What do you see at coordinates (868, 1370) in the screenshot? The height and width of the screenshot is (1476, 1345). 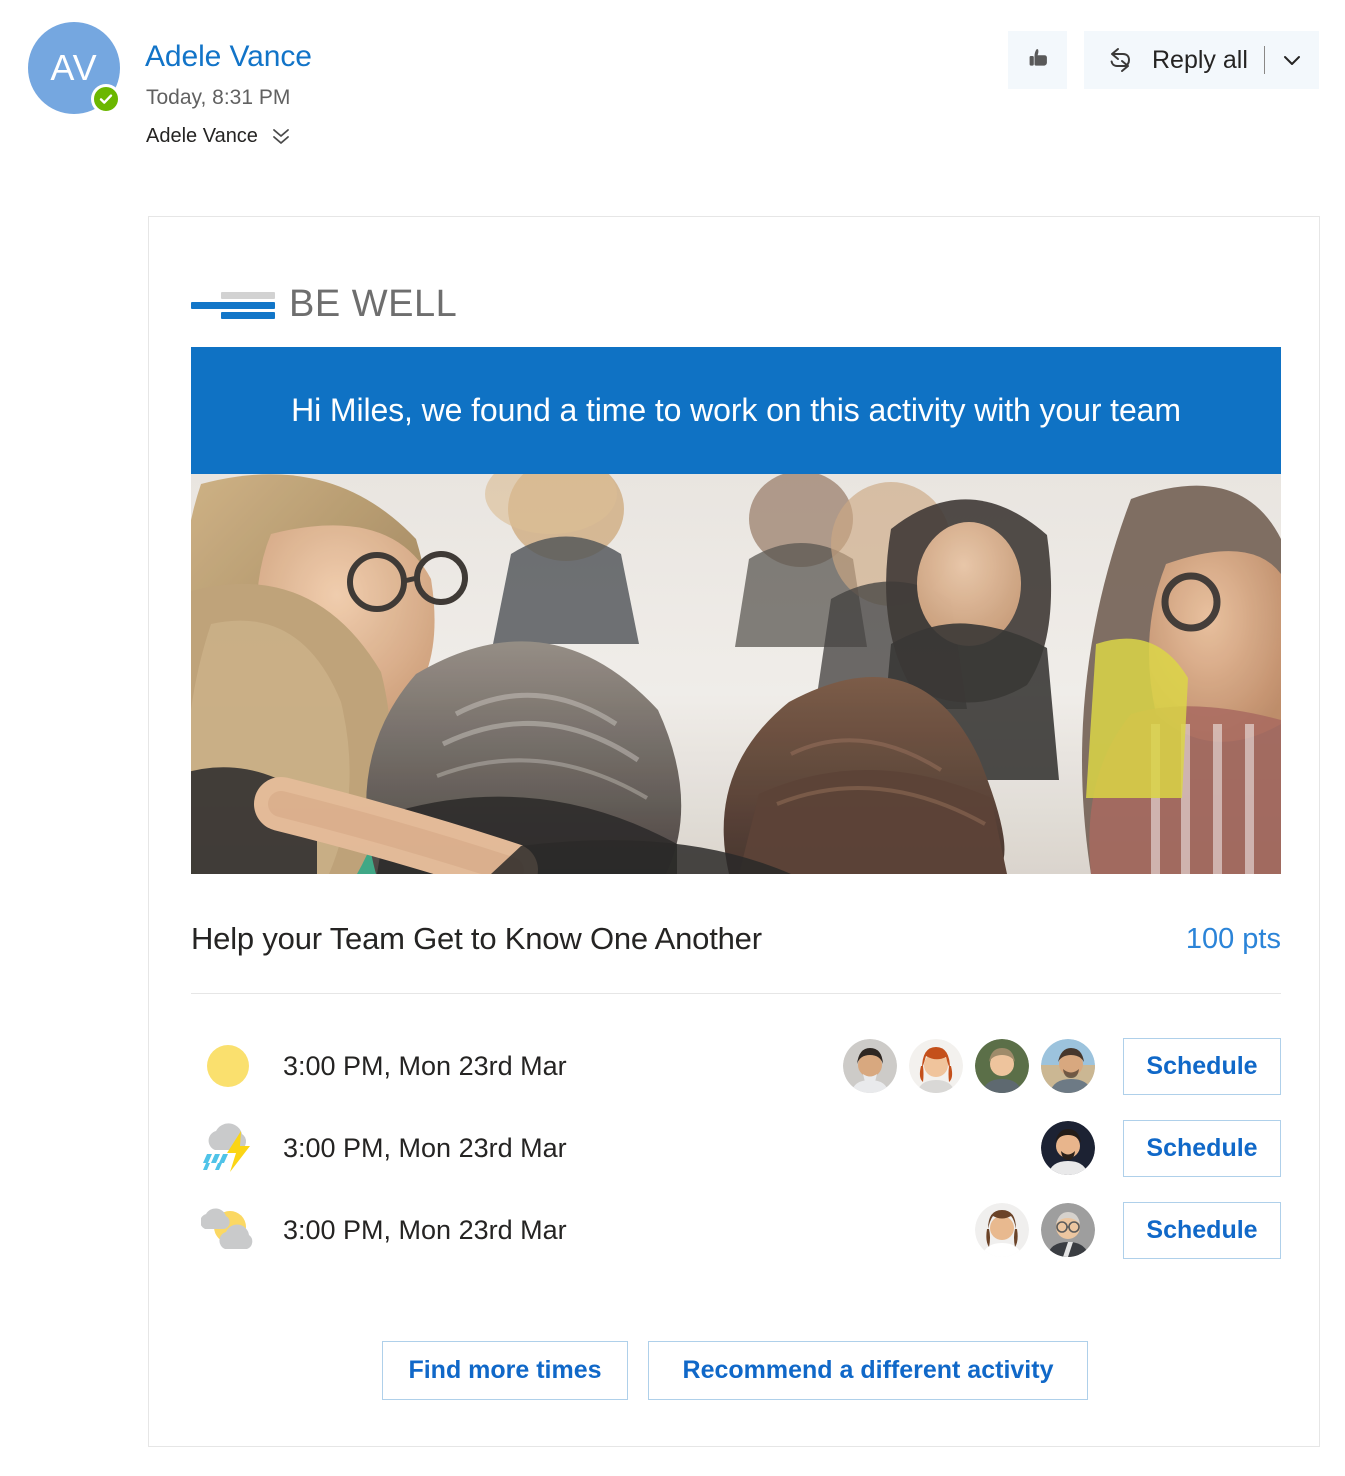 I see `recommend-activity-button: Recommend a different activity` at bounding box center [868, 1370].